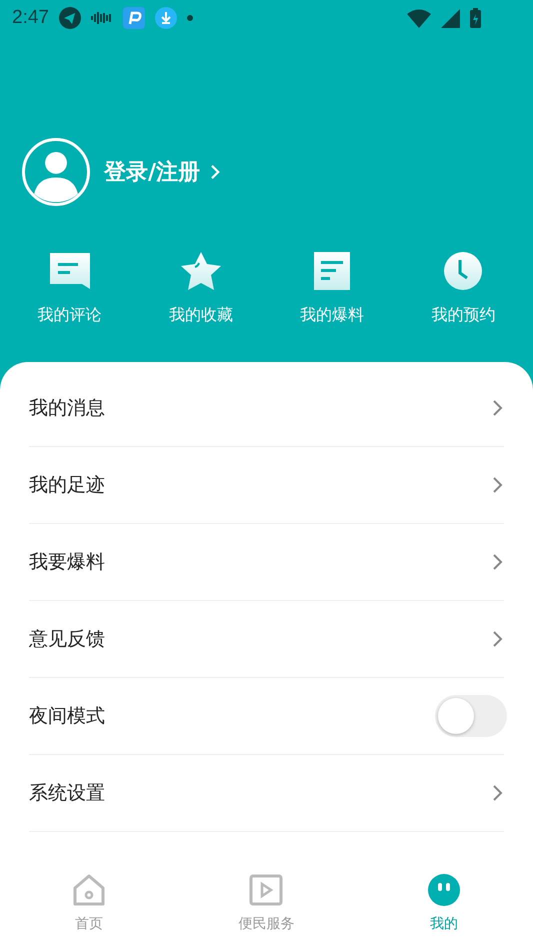 The image size is (533, 945). What do you see at coordinates (463, 302) in the screenshot?
I see `shortcut-button: 我的预约` at bounding box center [463, 302].